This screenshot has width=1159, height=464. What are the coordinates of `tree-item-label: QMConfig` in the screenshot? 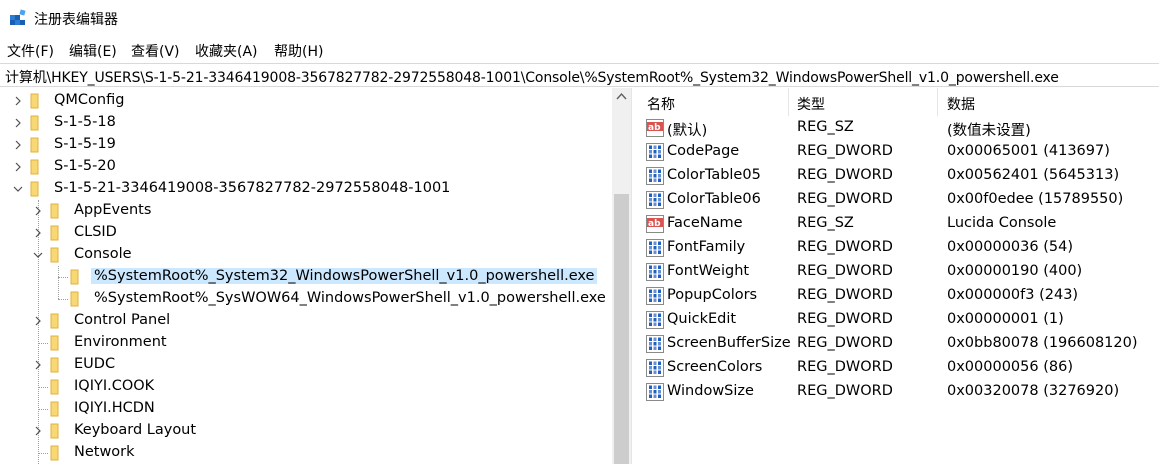 It's located at (89, 100).